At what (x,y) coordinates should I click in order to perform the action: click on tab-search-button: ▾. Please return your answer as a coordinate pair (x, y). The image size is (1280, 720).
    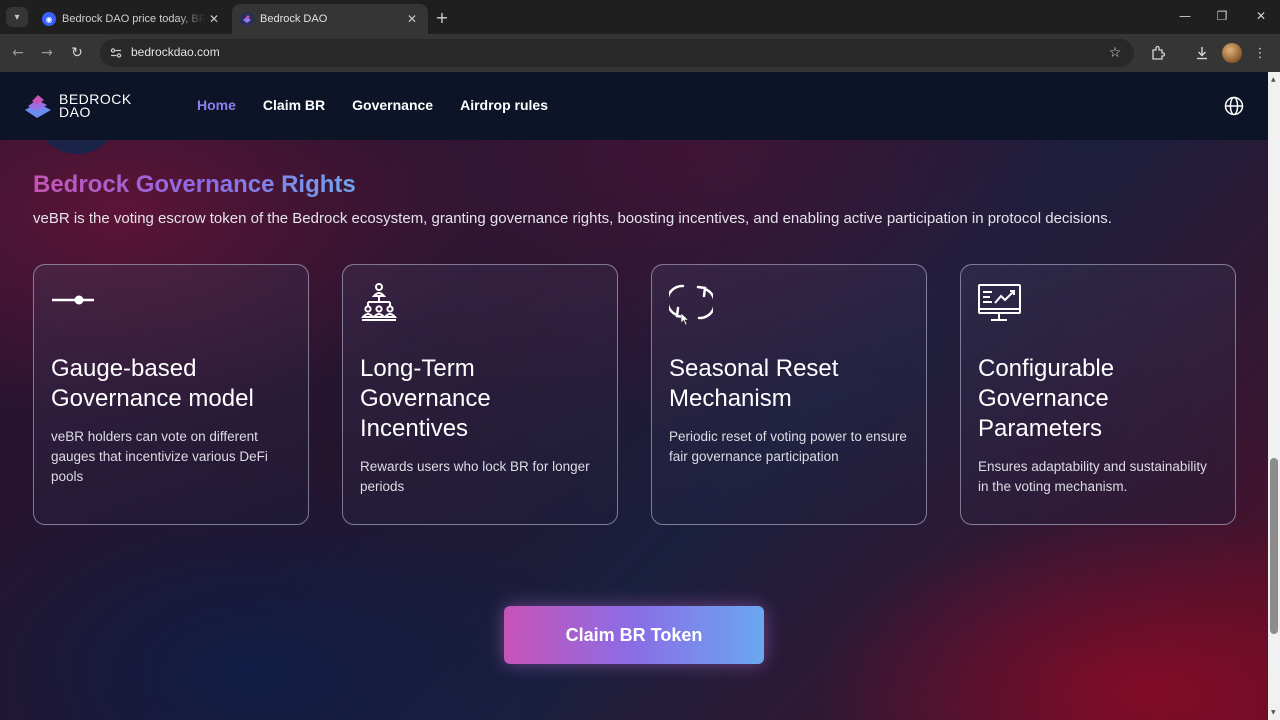
    Looking at the image, I should click on (17, 17).